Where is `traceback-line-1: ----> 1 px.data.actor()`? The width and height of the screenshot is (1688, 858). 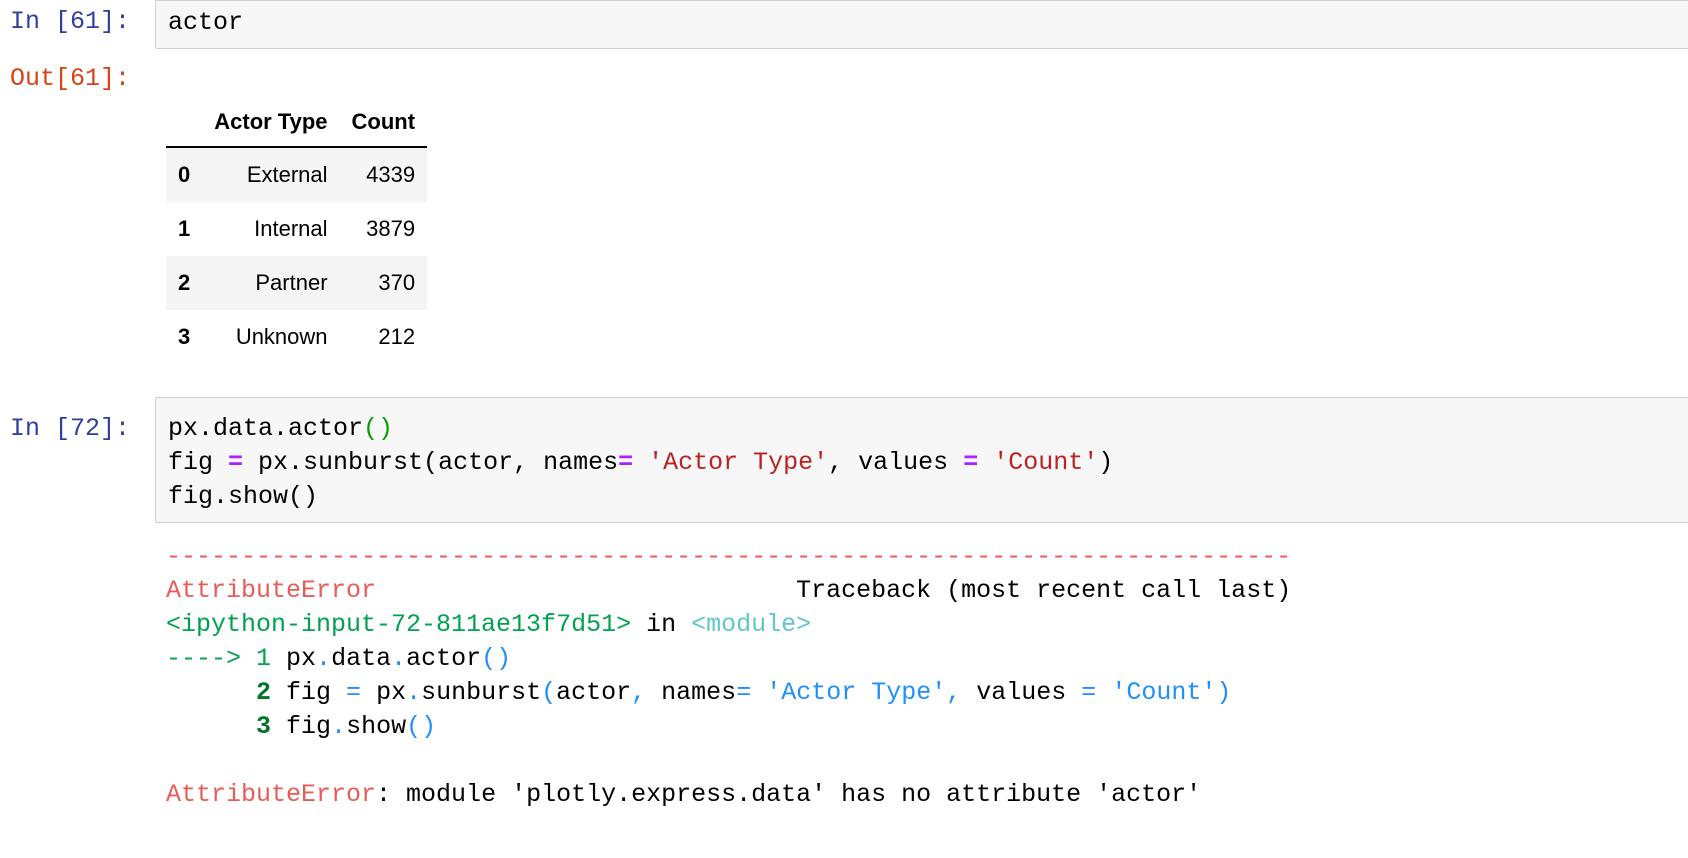
traceback-line-1: ----> 1 px.data.actor() is located at coordinates (339, 658).